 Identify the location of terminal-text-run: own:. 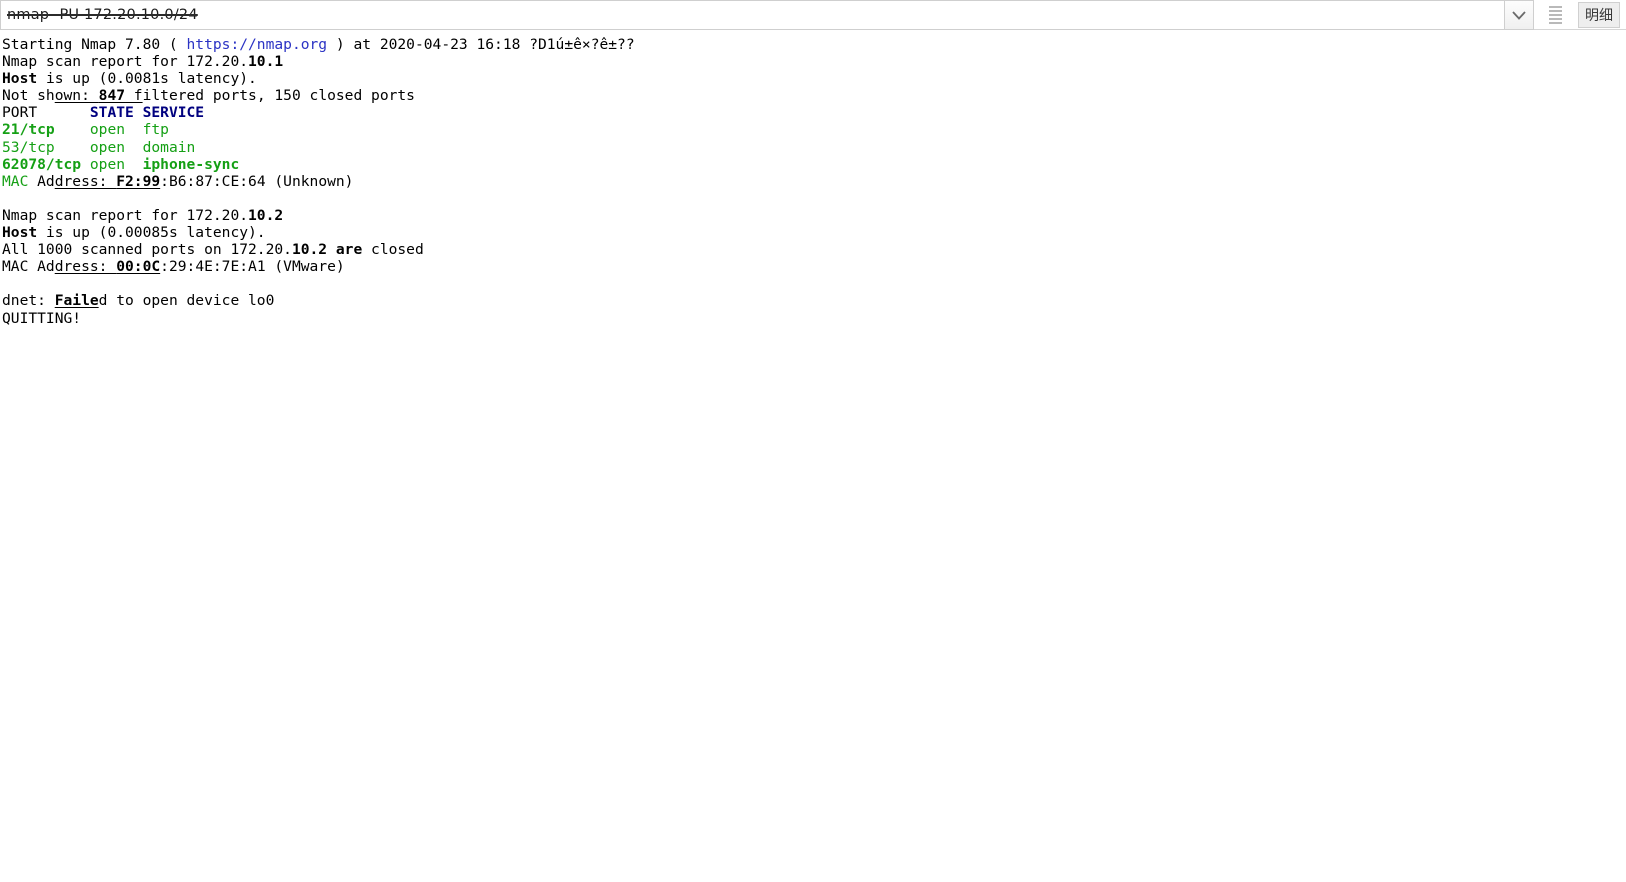
(76, 96).